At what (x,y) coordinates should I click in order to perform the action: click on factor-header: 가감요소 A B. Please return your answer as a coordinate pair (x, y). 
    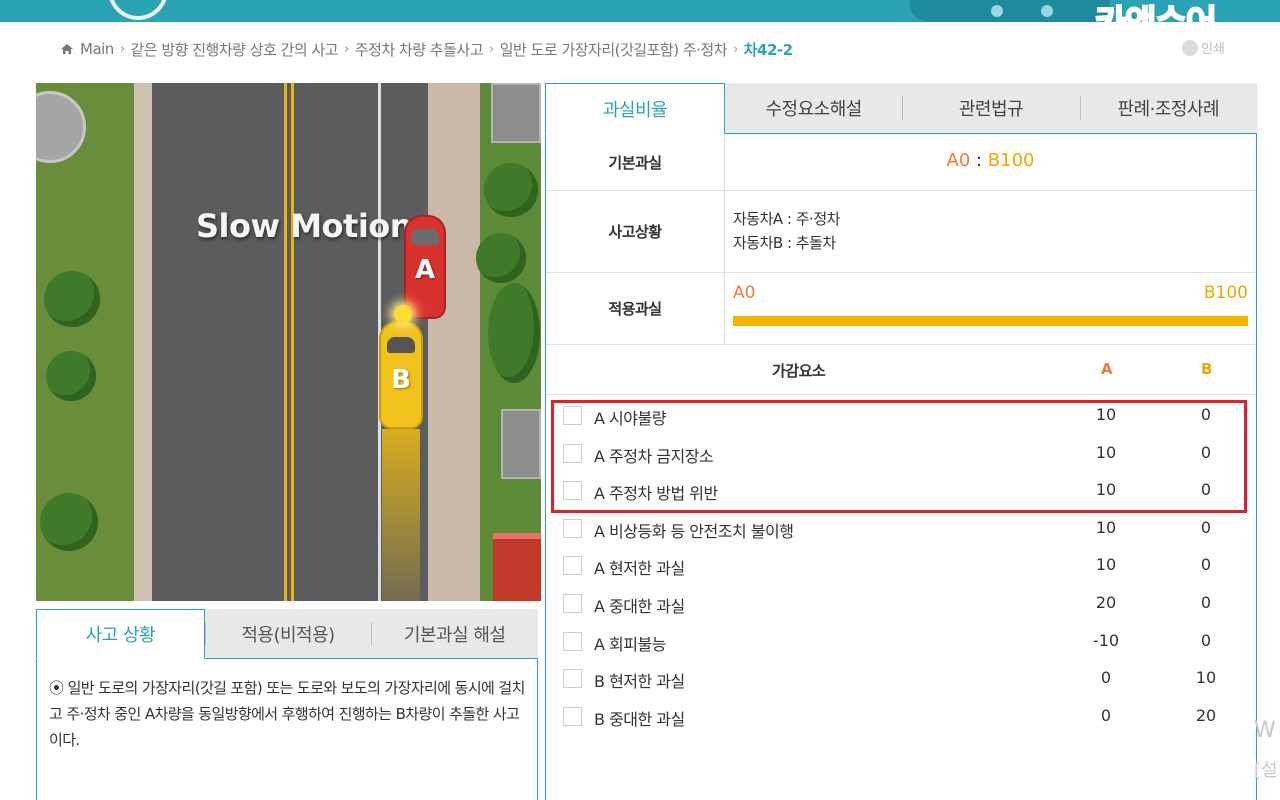
    Looking at the image, I should click on (901, 370).